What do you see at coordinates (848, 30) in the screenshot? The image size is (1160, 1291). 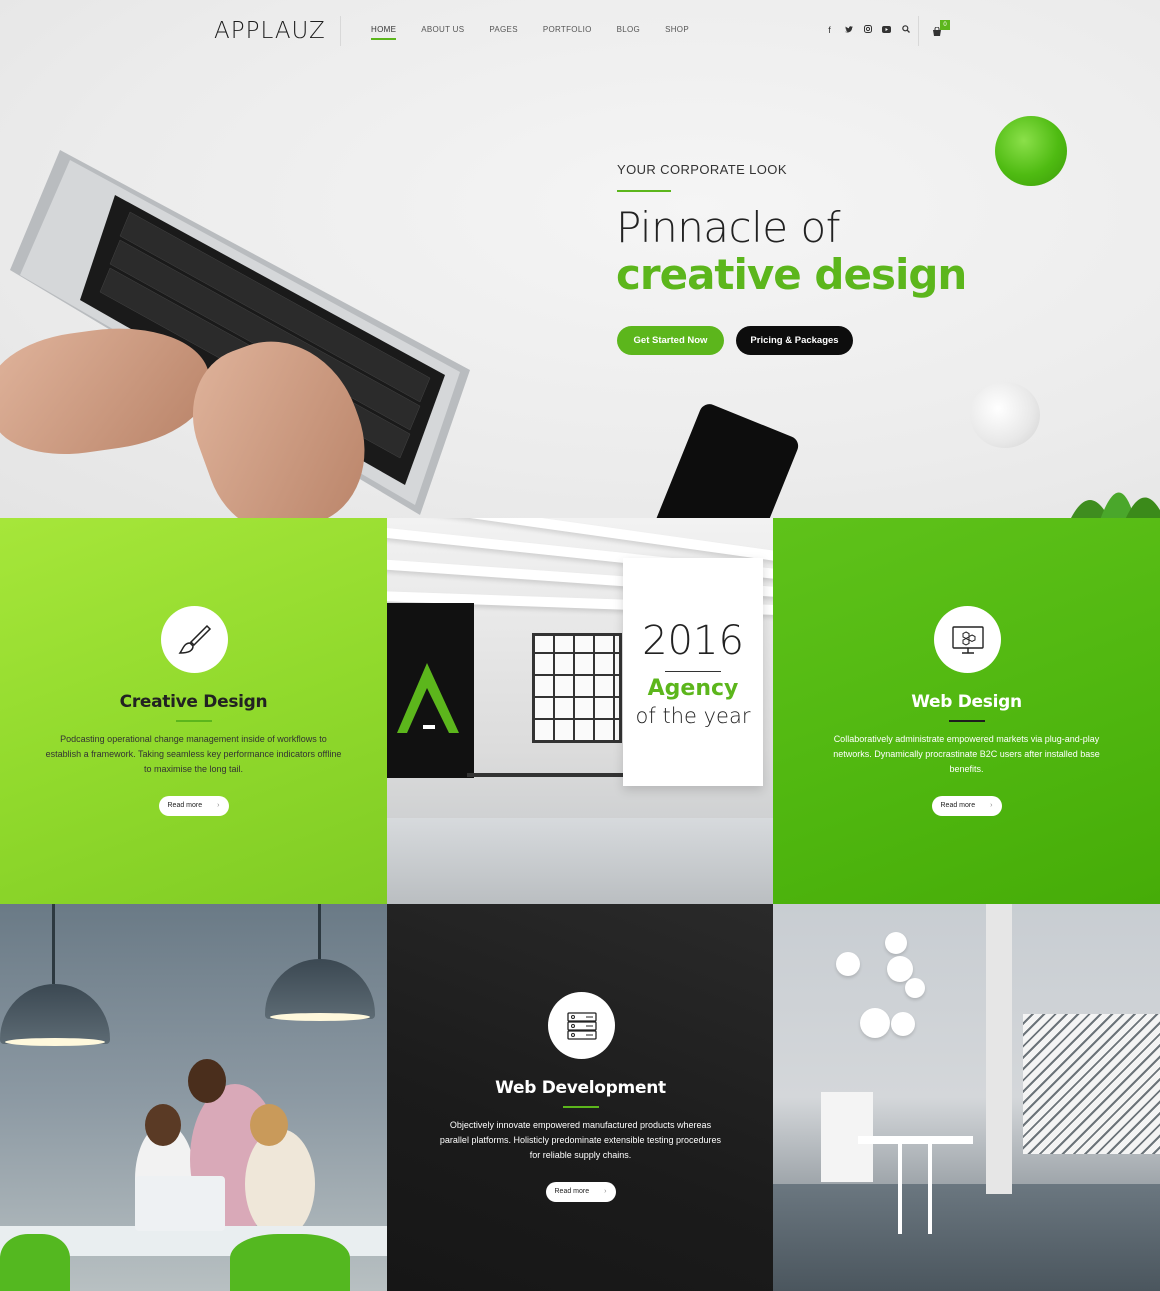 I see `twitter-icon` at bounding box center [848, 30].